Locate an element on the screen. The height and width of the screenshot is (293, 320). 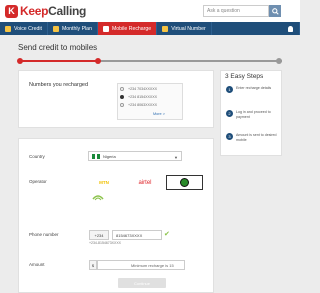
currency-symbol: $ is located at coordinates (93, 265).